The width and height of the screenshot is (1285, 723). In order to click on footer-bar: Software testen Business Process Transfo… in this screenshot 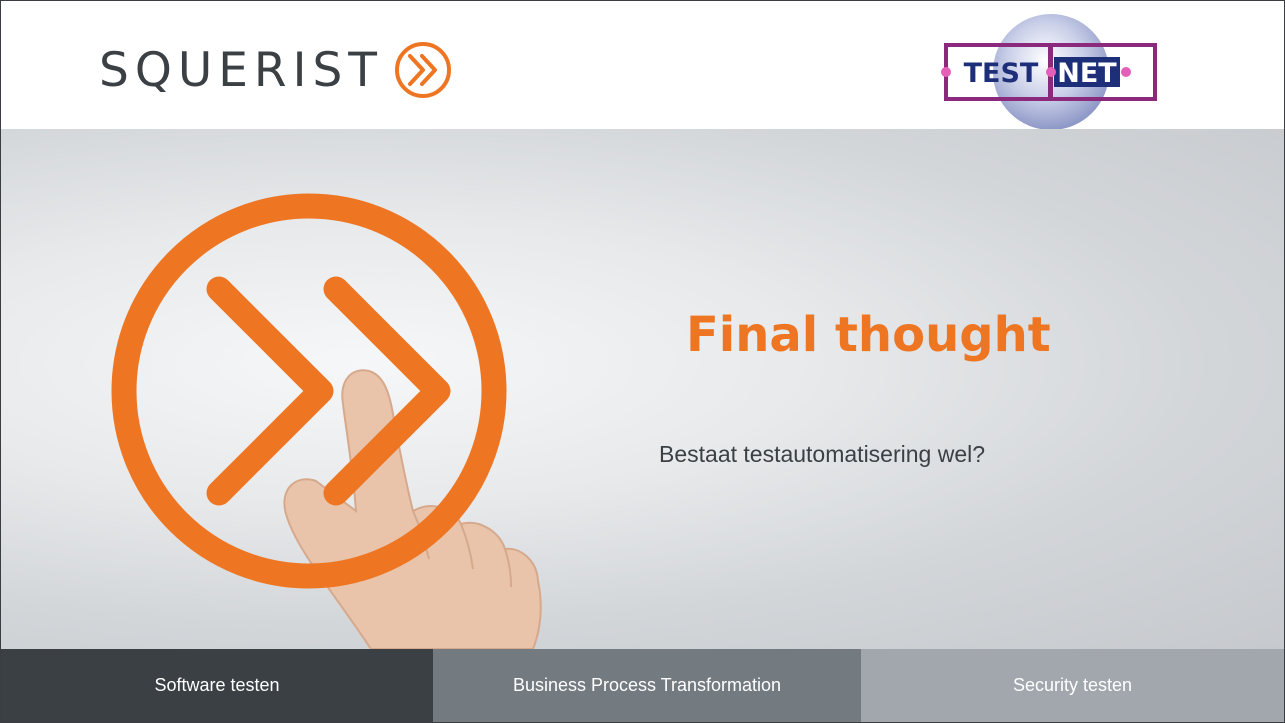, I will do `click(642, 685)`.